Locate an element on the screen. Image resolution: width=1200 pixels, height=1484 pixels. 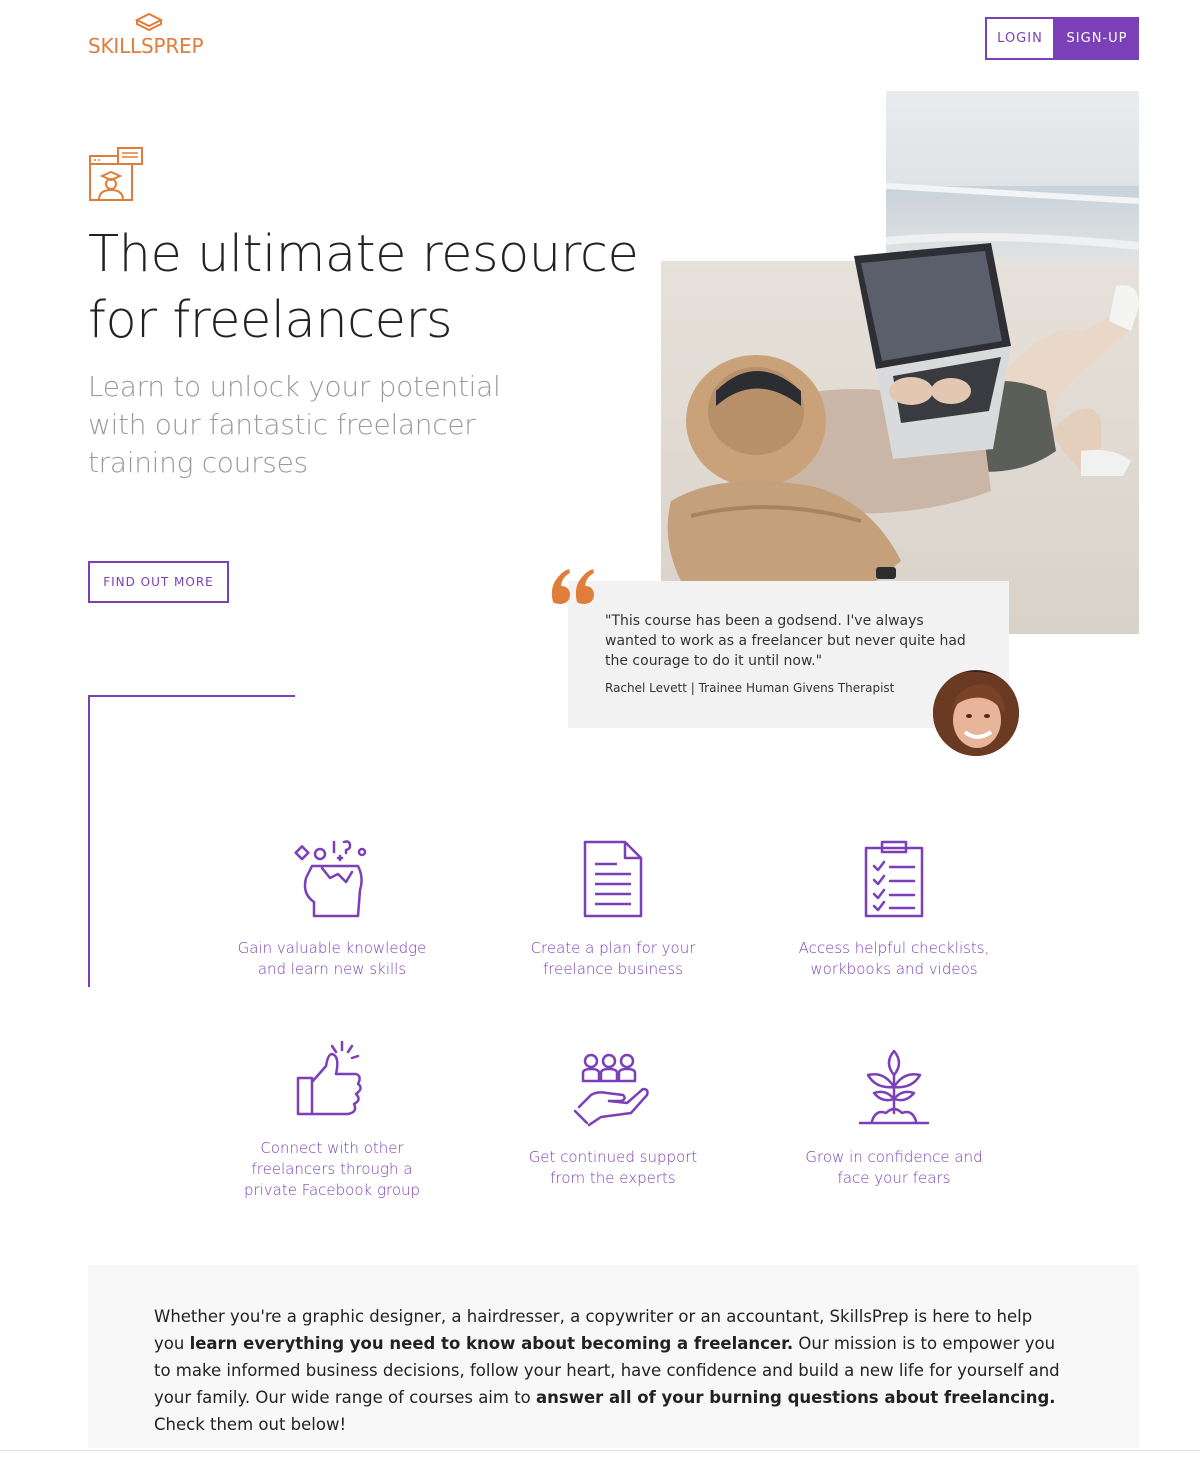
feature-label-line: private Facebook group is located at coordinates (332, 1190).